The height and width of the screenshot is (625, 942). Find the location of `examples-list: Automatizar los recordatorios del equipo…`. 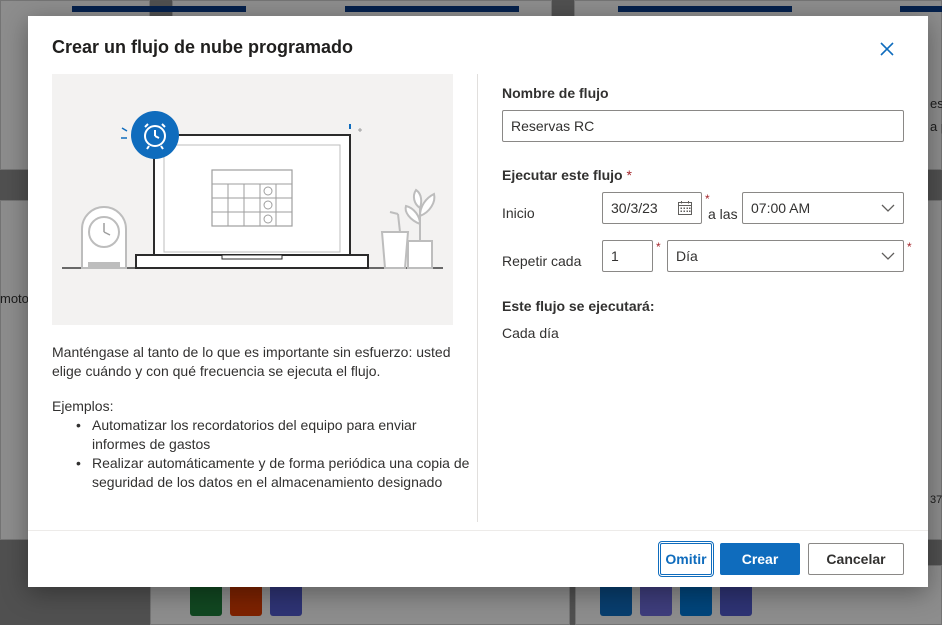

examples-list: Automatizar los recordatorios del equipo… is located at coordinates (262, 454).